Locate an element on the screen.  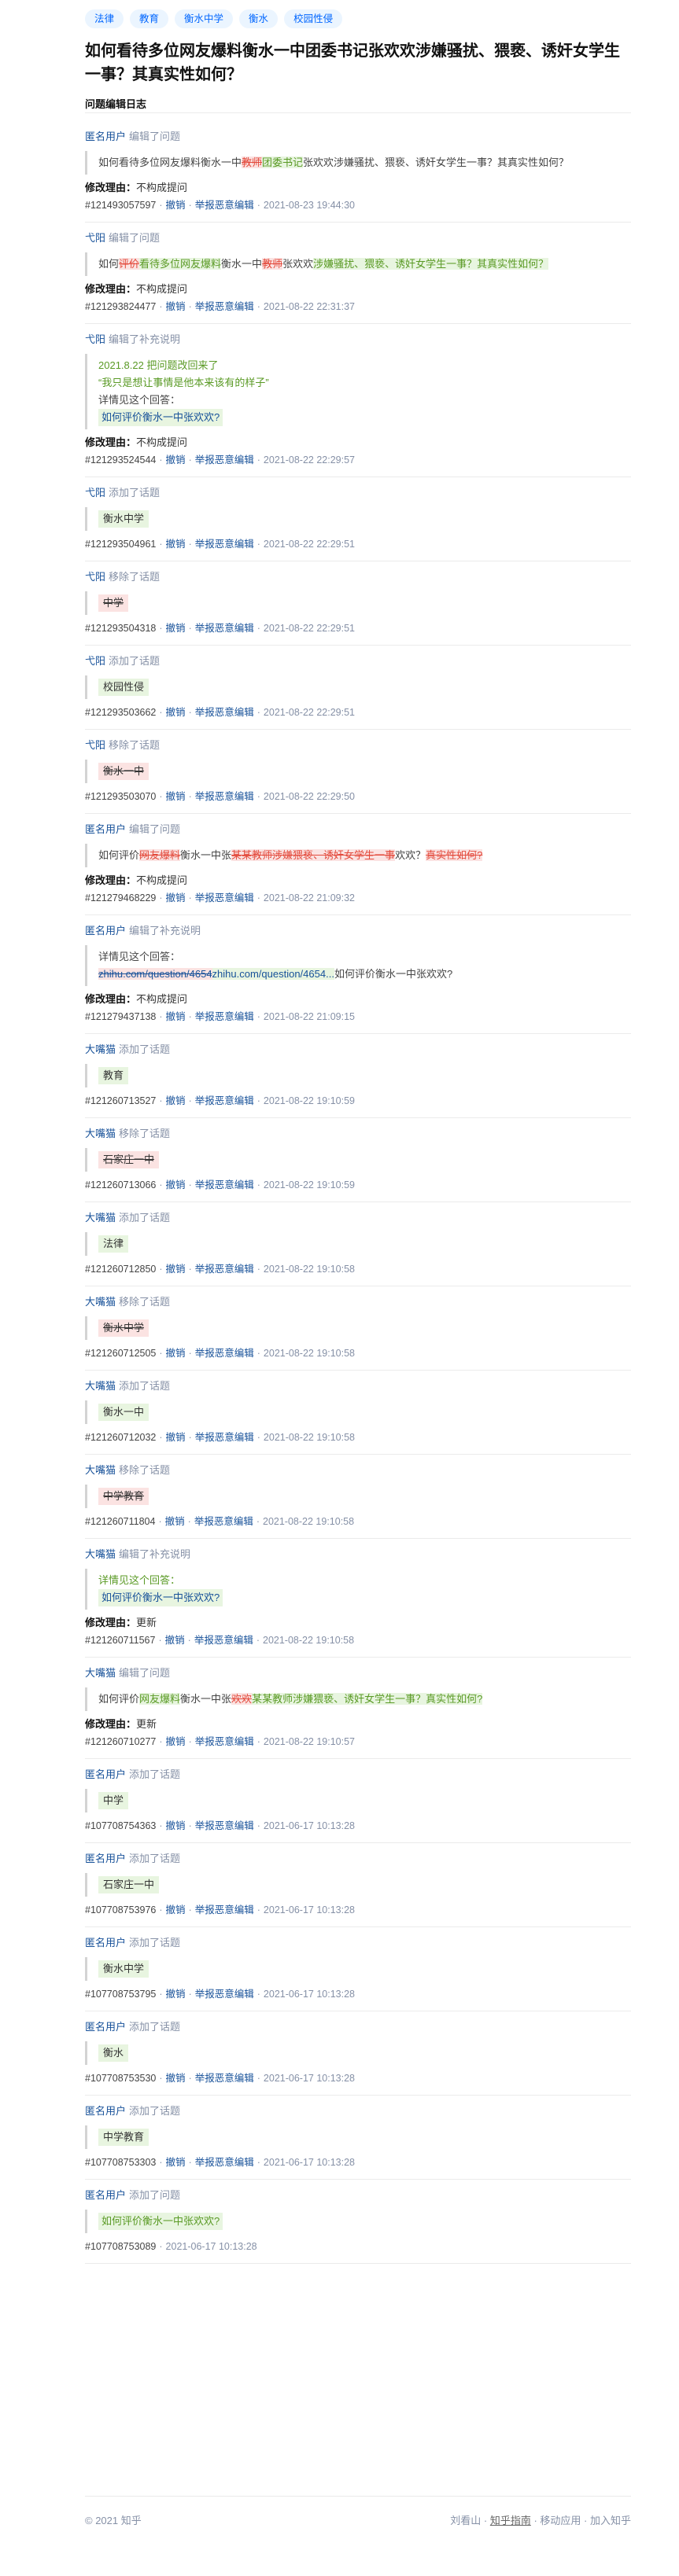
revision-id: #107708753795 is located at coordinates (121, 1994).